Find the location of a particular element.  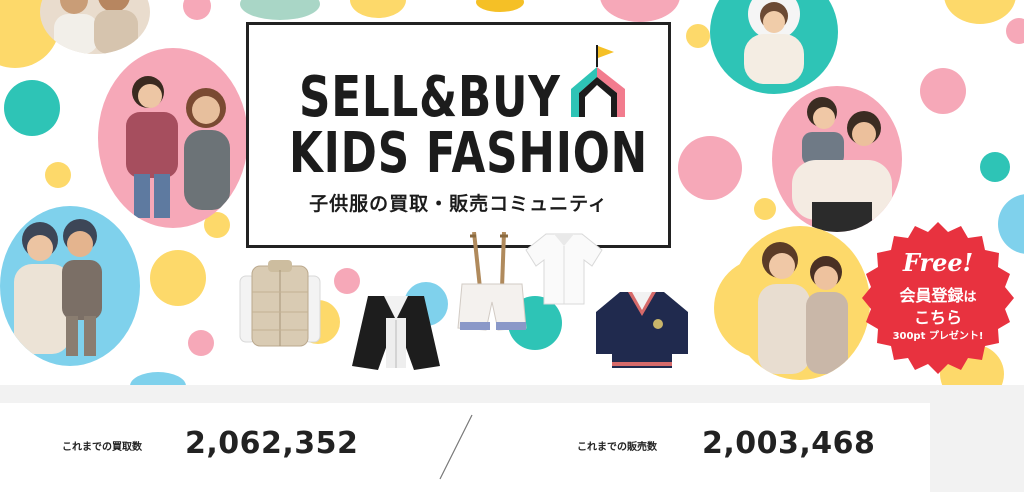

register-main: 会員登録 is located at coordinates (931, 295).